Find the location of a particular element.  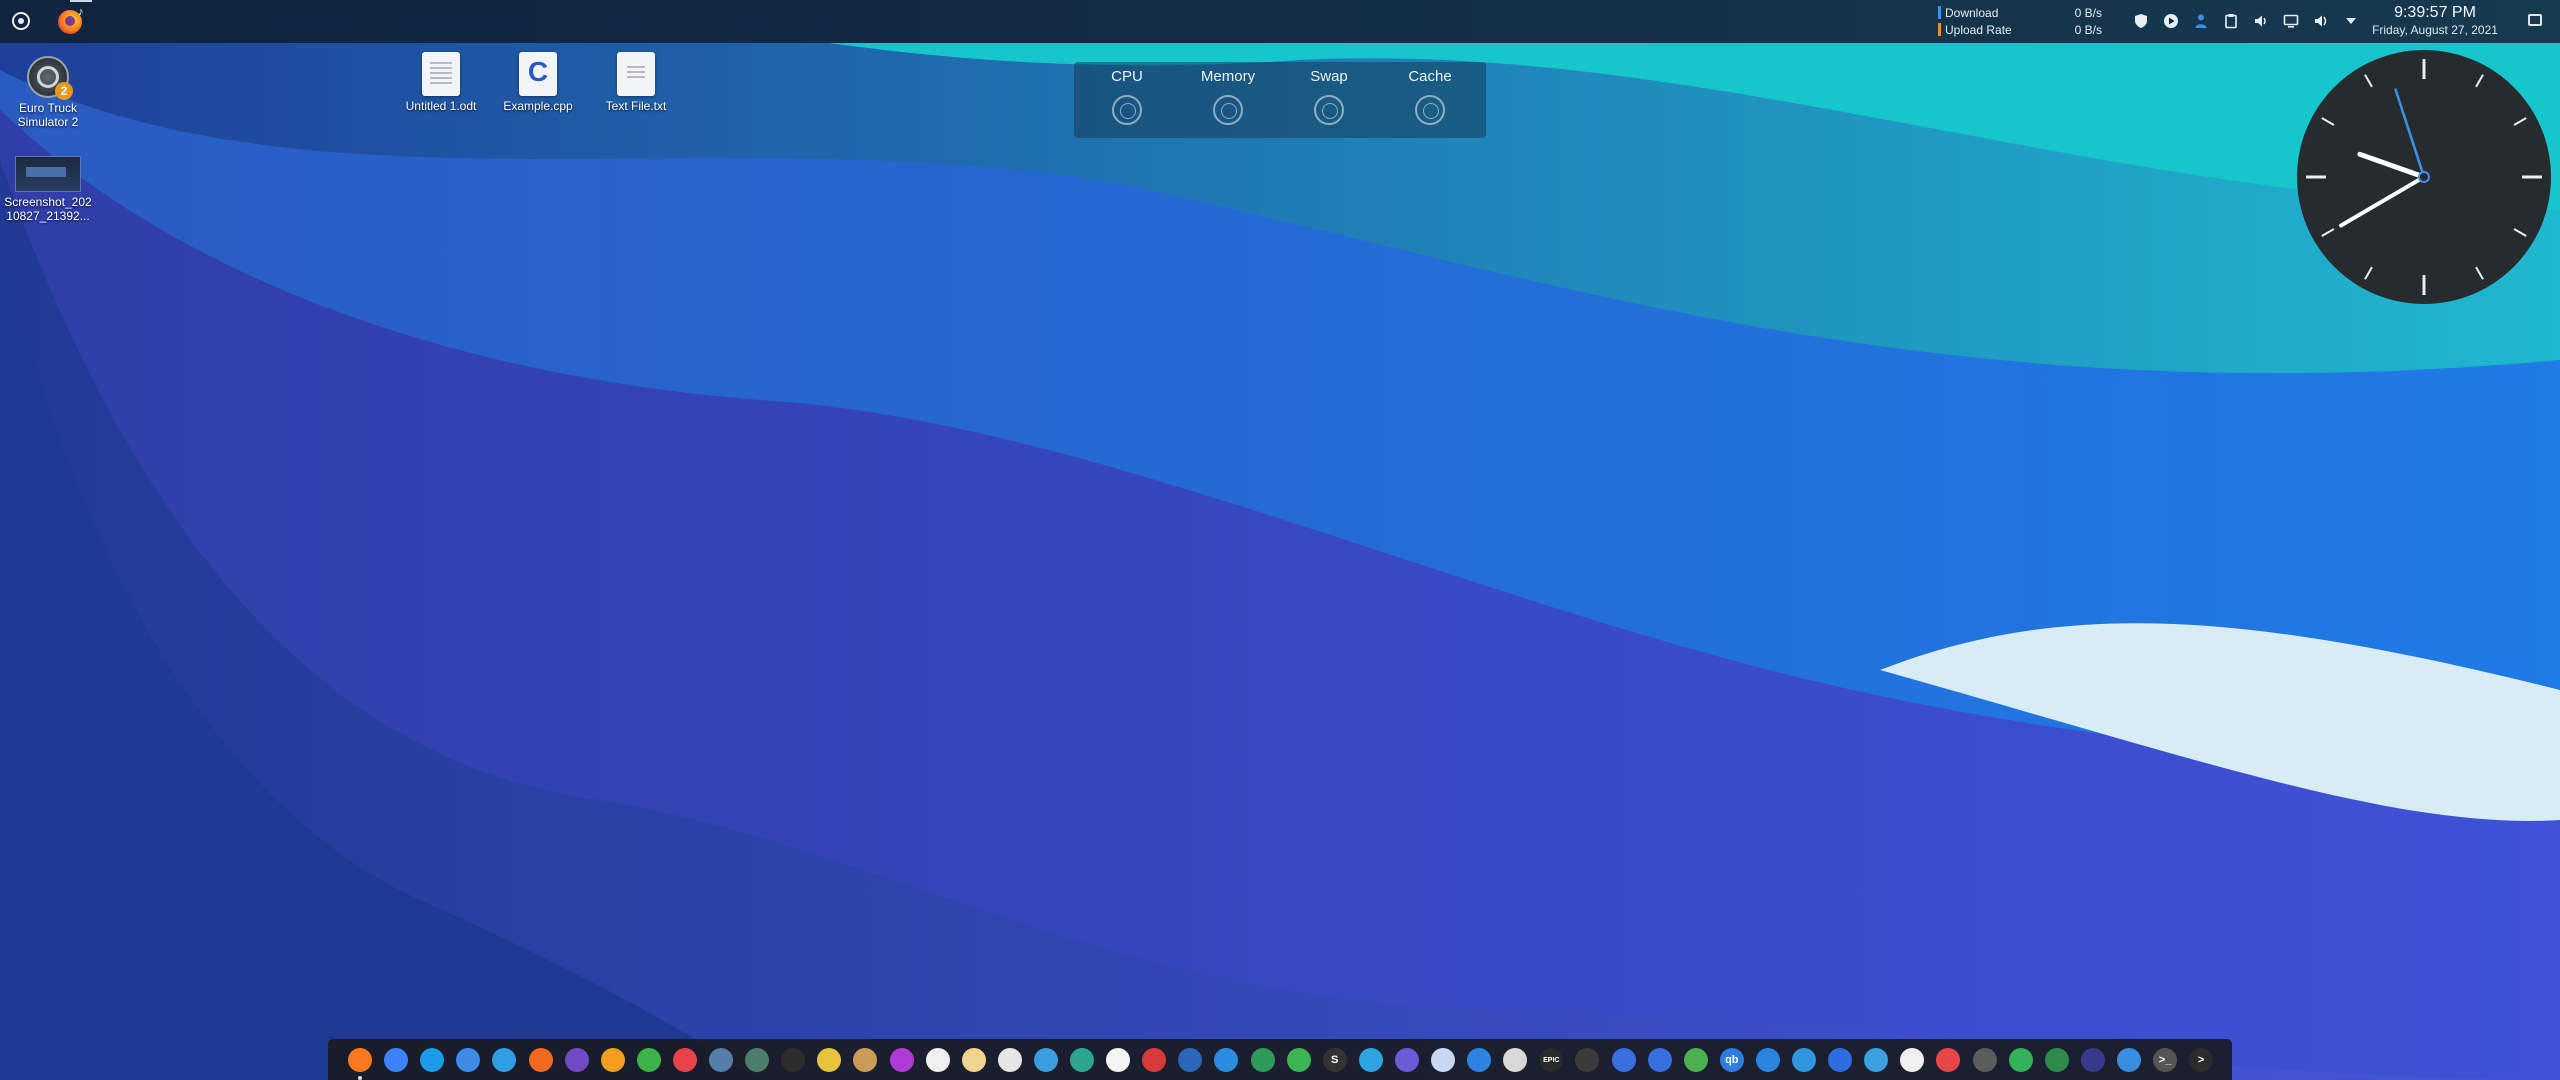

chevron-right-icon: > is located at coordinates (2201, 1060).